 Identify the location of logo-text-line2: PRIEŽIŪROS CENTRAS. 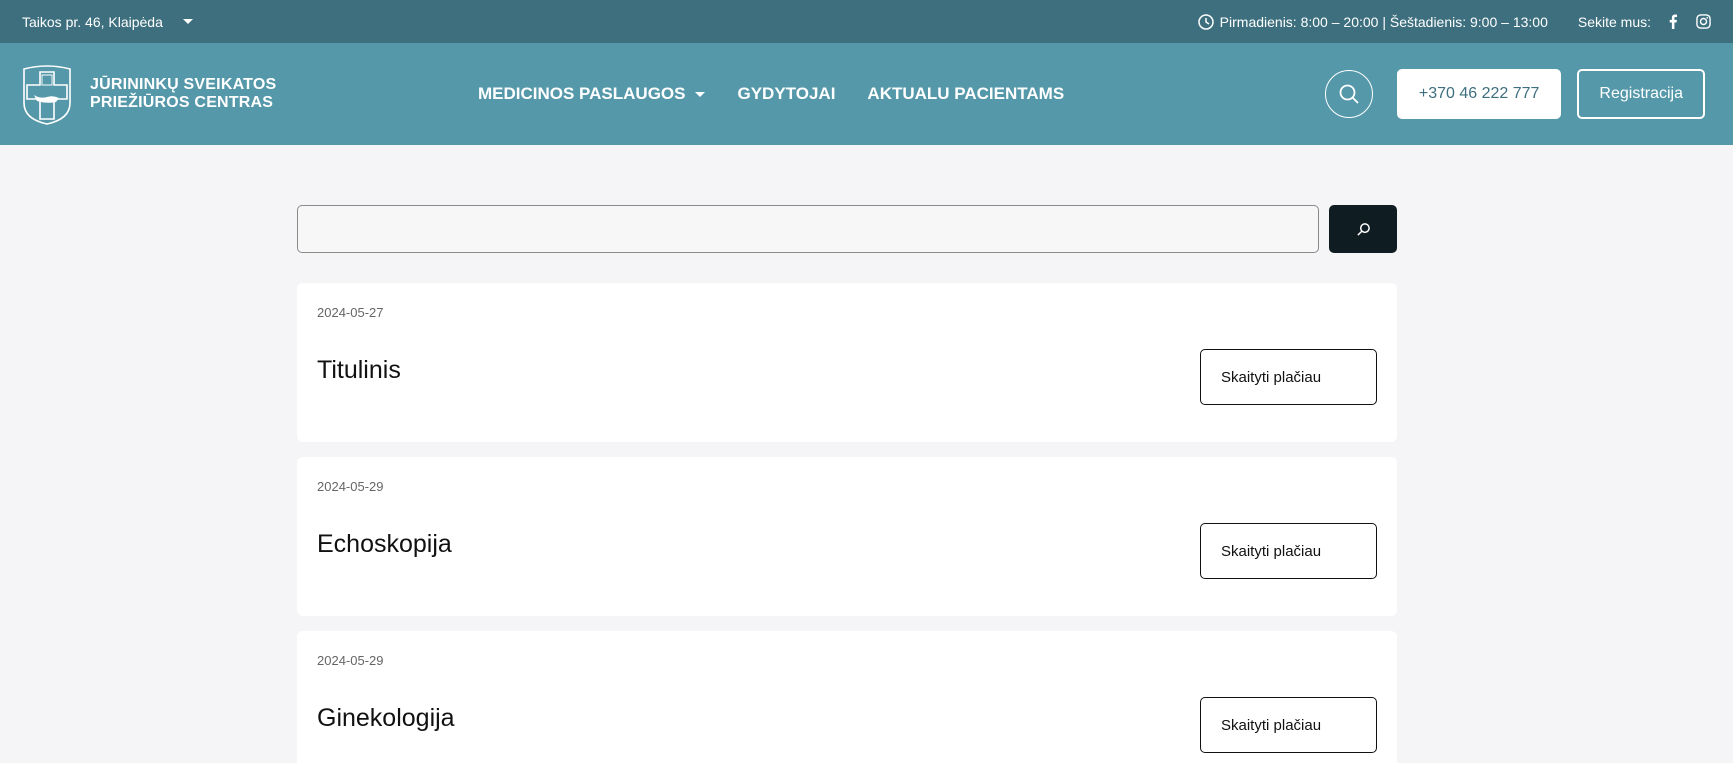
(182, 102).